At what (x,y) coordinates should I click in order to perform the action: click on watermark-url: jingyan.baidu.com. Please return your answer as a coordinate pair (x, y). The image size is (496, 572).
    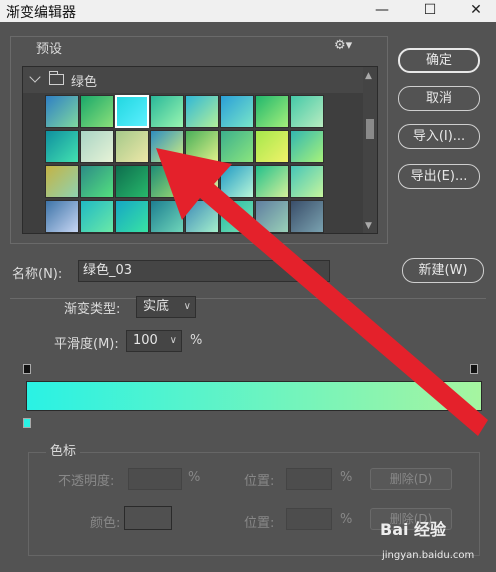
    Looking at the image, I should click on (428, 555).